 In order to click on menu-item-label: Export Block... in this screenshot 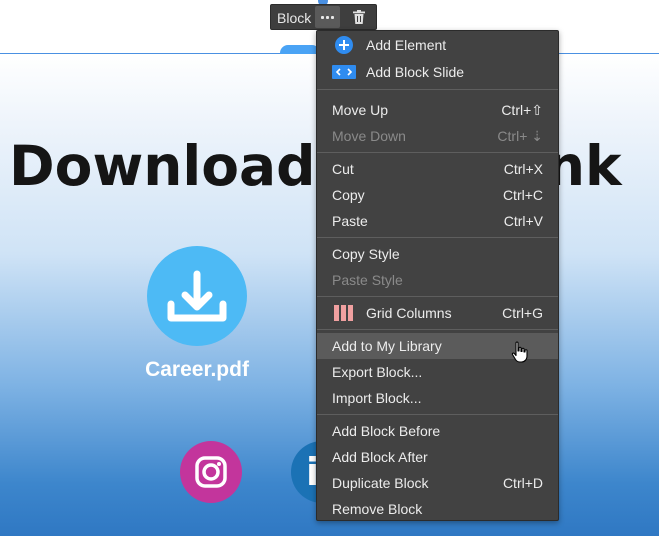, I will do `click(377, 372)`.